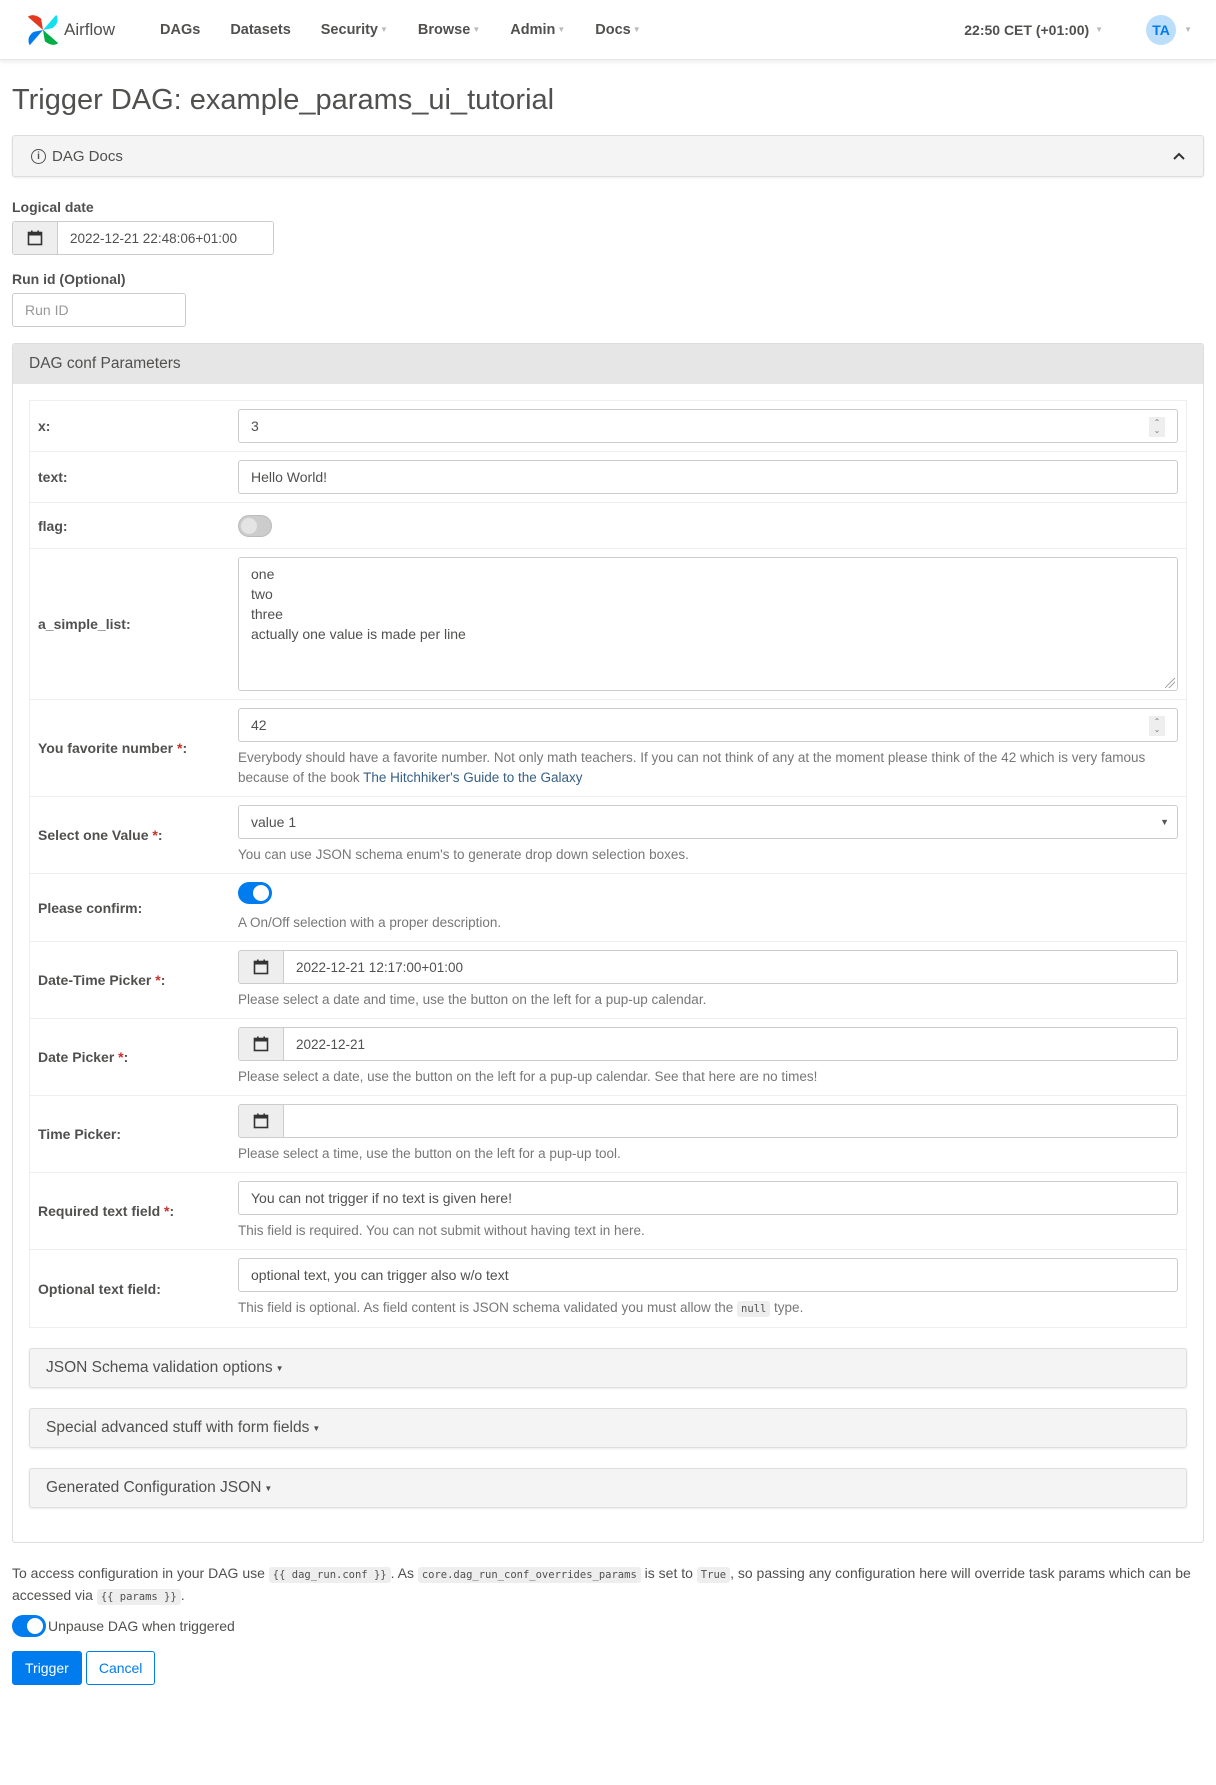  What do you see at coordinates (329, 1575) in the screenshot?
I see `dag-run-conf-code: {{ dag_run.conf }}` at bounding box center [329, 1575].